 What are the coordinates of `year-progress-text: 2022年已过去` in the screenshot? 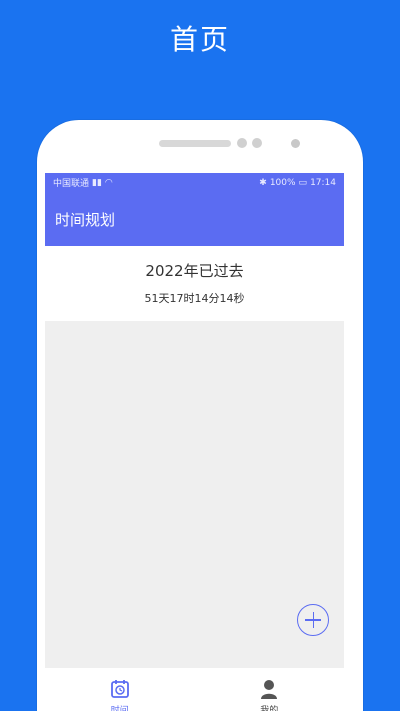 It's located at (194, 271).